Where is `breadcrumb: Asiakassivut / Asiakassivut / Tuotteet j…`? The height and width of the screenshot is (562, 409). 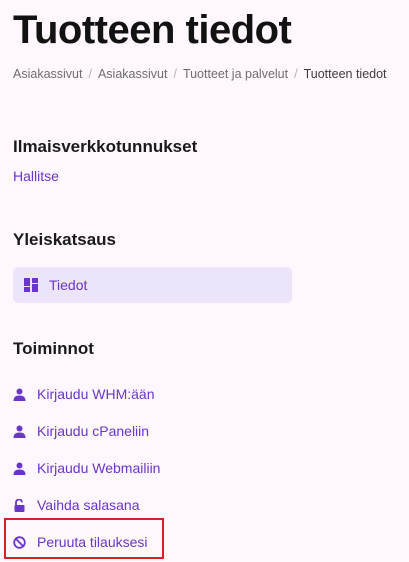 breadcrumb: Asiakassivut / Asiakassivut / Tuotteet j… is located at coordinates (200, 74).